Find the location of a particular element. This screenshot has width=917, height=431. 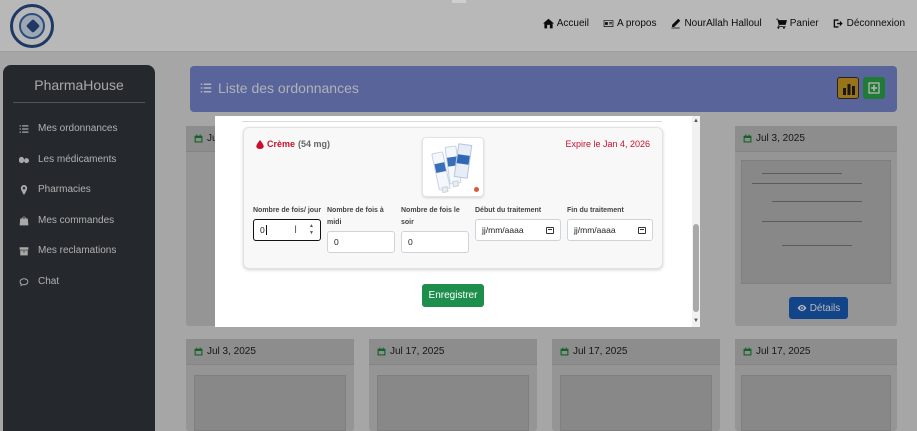

midday-label: Nombre de fois à midi is located at coordinates (355, 216).